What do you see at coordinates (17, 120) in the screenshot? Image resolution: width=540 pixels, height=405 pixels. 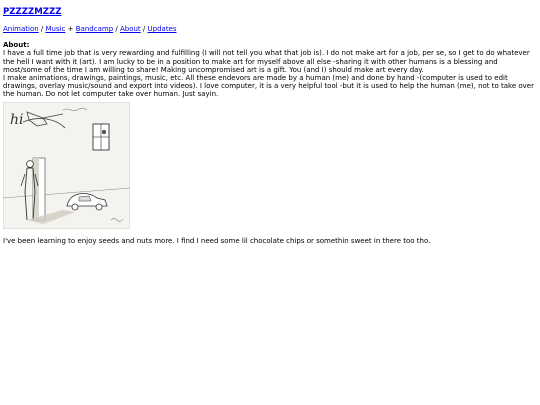 I see `handwritten-text: hi` at bounding box center [17, 120].